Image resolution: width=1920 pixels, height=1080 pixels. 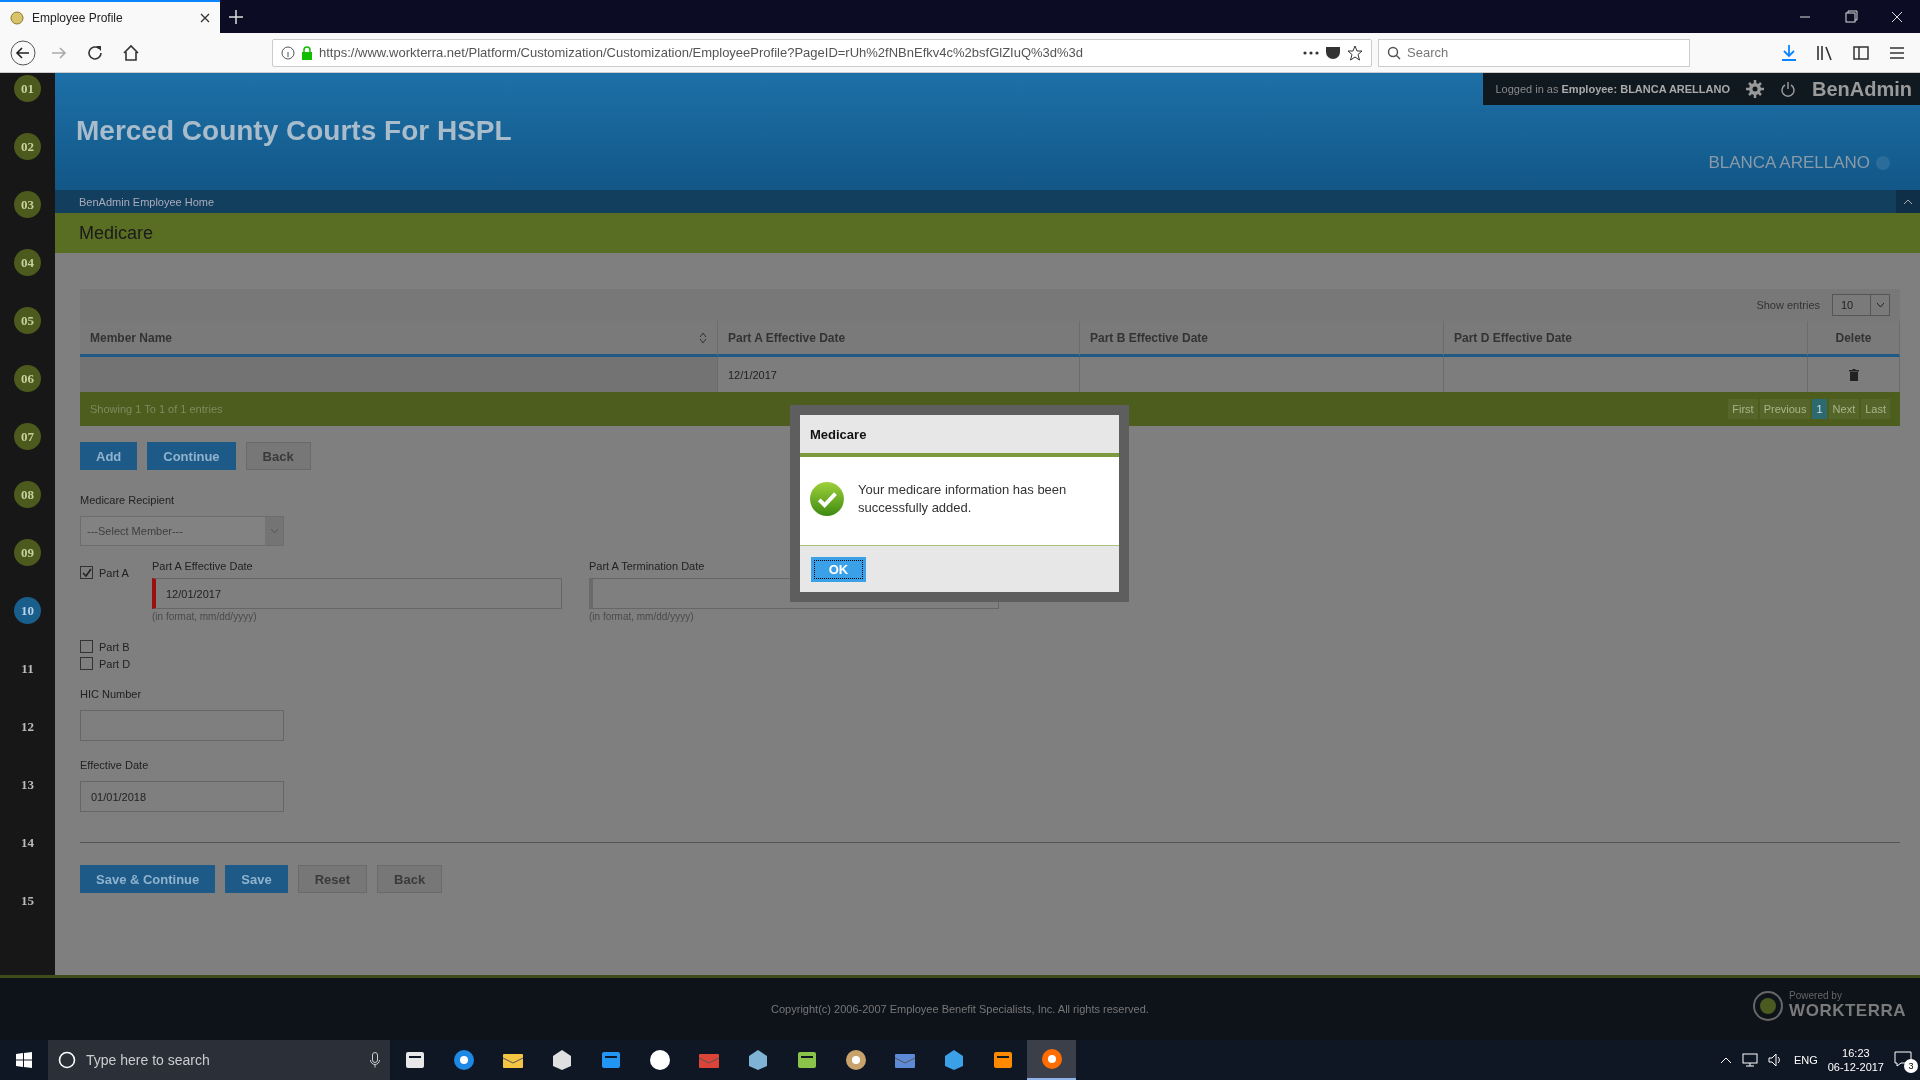 I want to click on checkbox-label: Part A, so click(x=114, y=572).